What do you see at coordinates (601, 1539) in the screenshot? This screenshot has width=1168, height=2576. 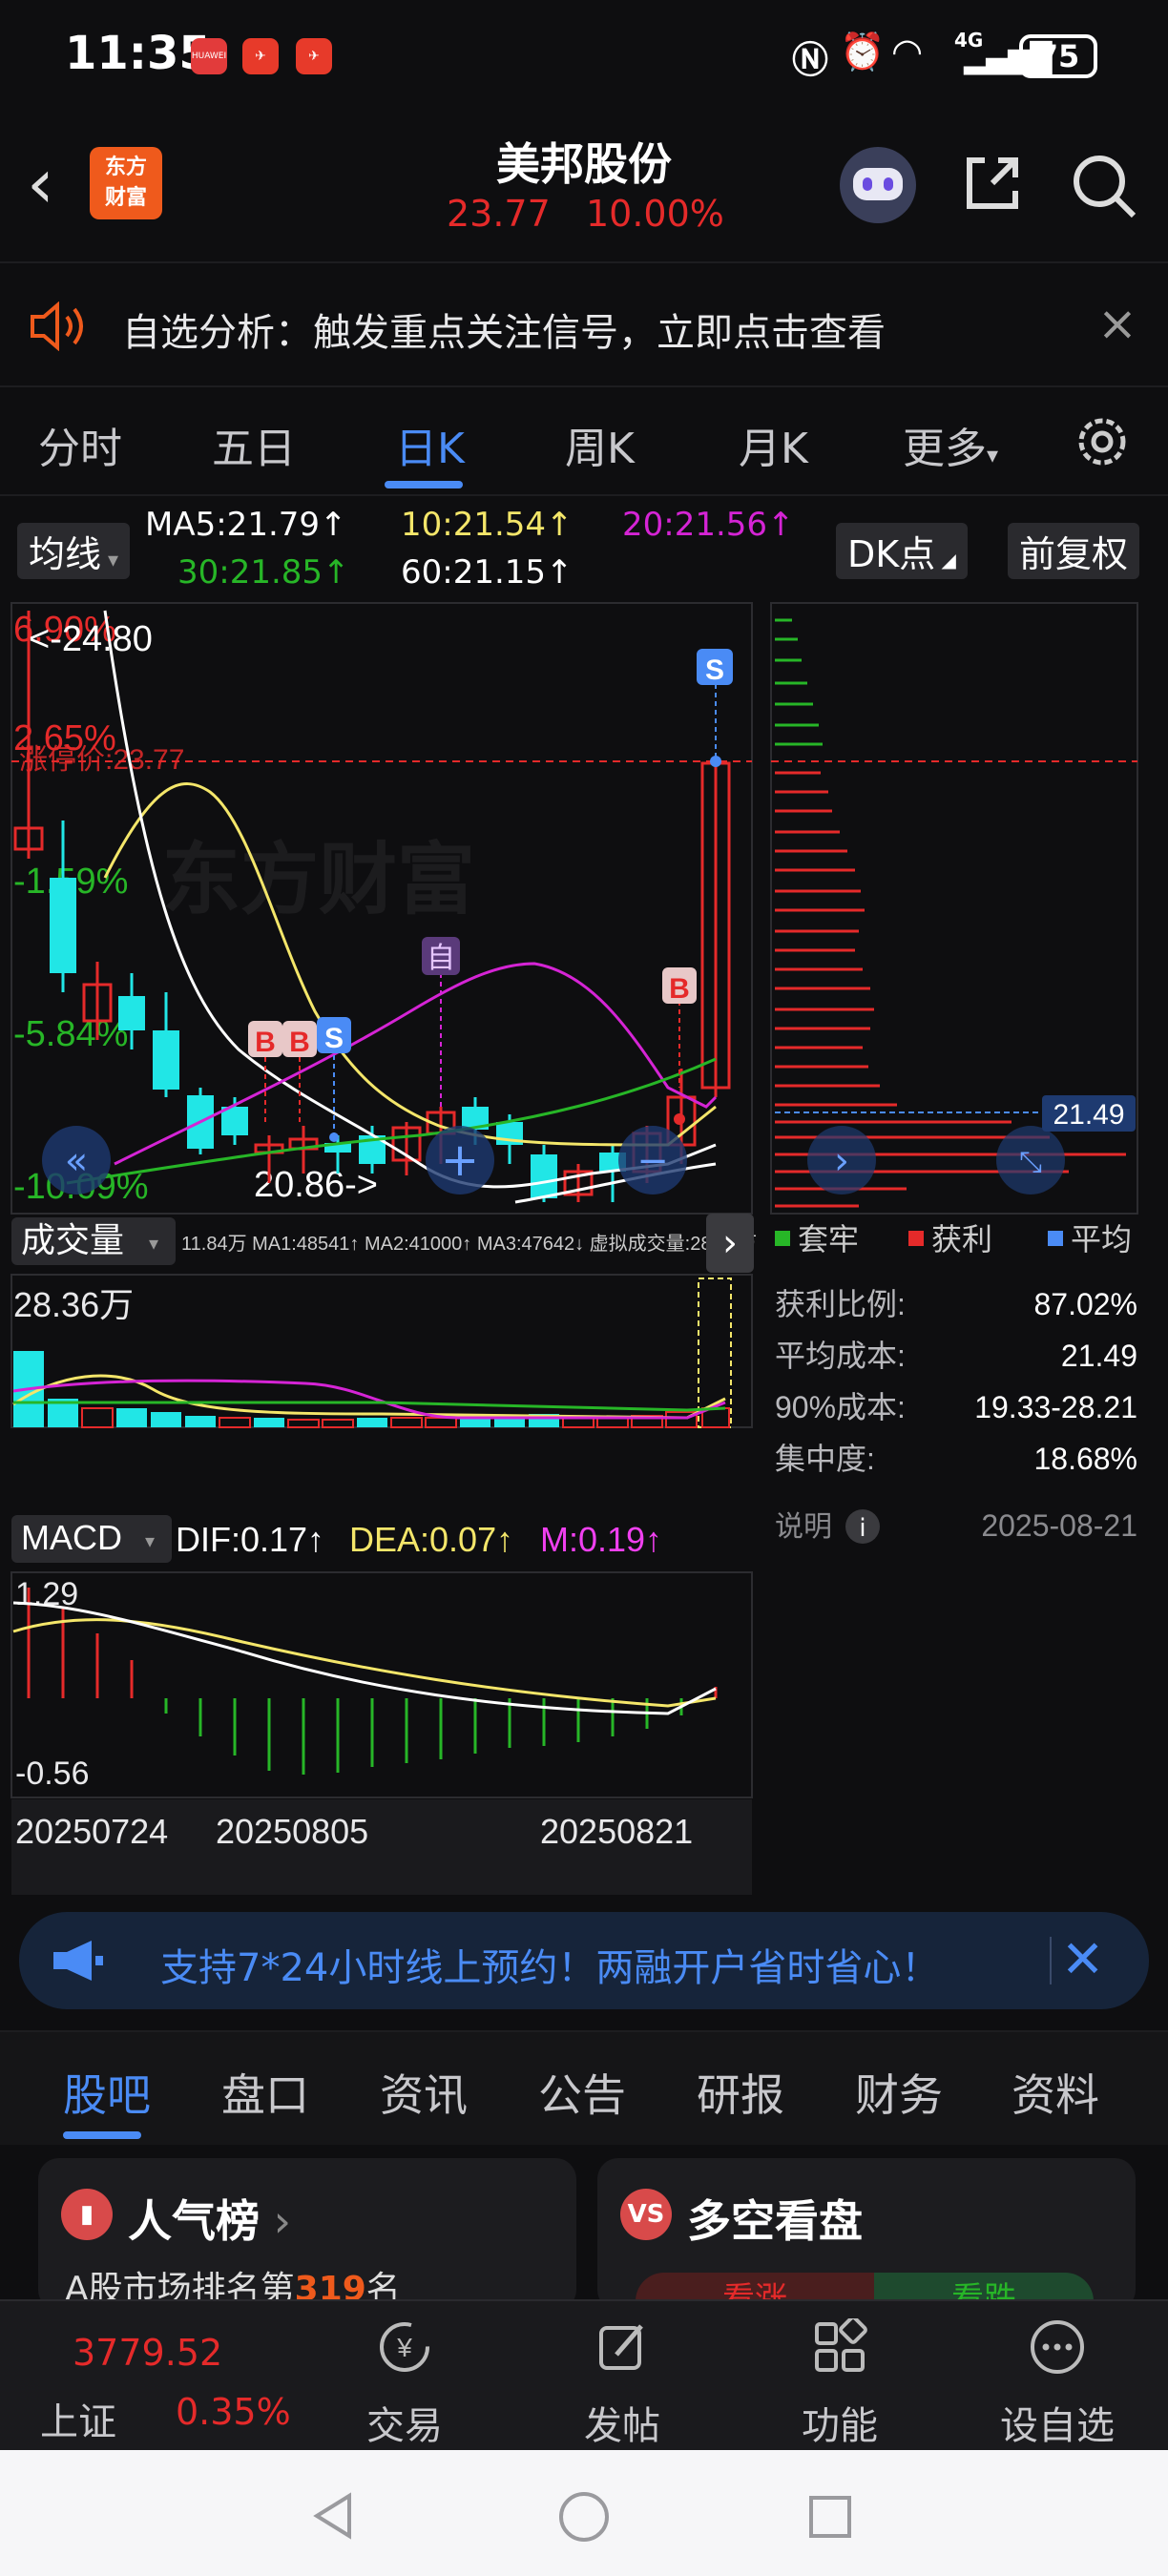 I see `macd-m: M:0.19↑` at bounding box center [601, 1539].